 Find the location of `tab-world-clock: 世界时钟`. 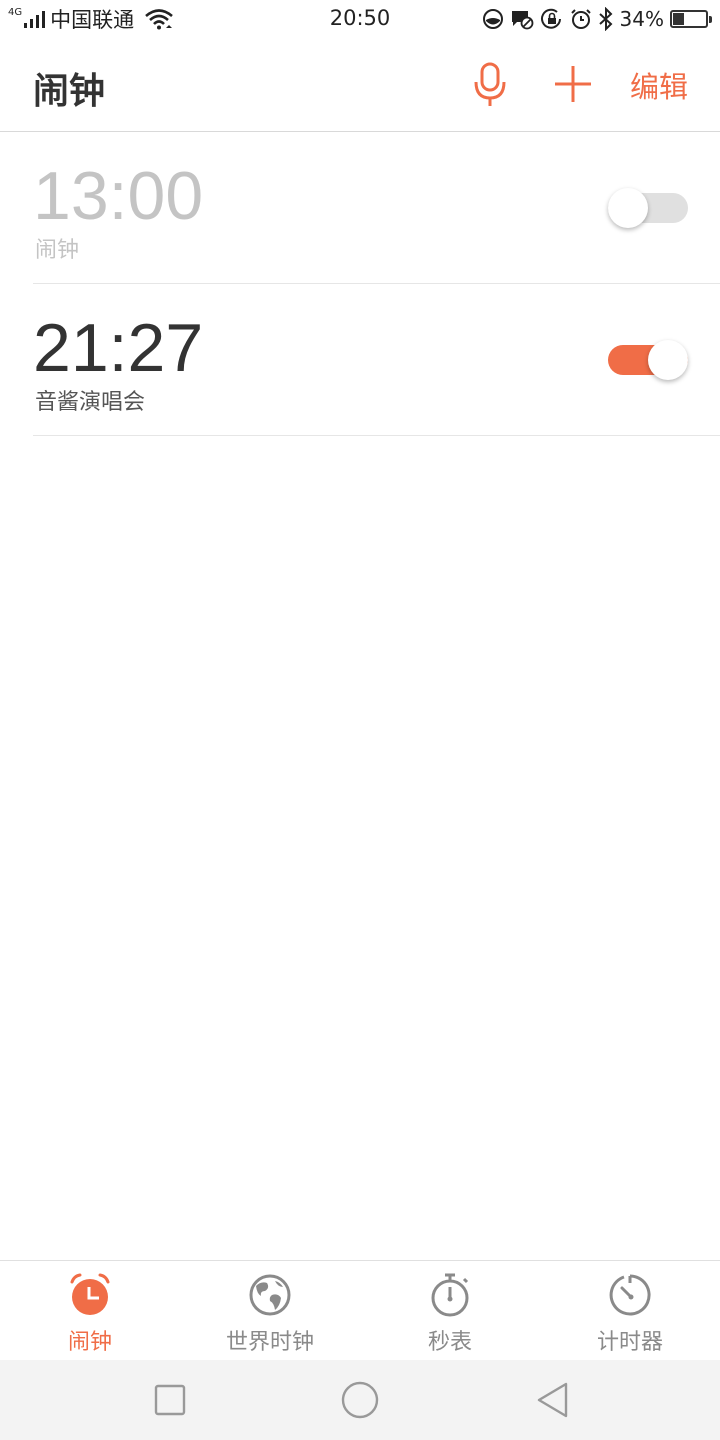

tab-world-clock: 世界时钟 is located at coordinates (270, 1311).